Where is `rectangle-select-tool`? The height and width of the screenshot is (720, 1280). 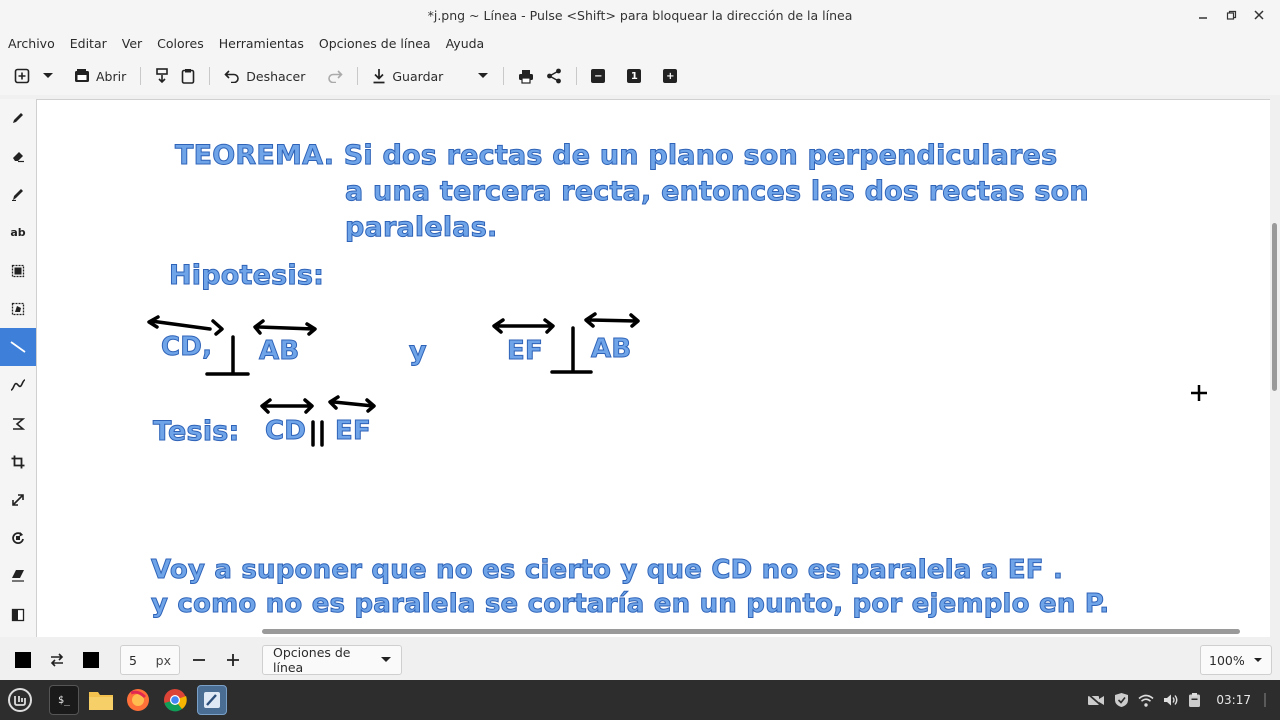
rectangle-select-tool is located at coordinates (18, 271).